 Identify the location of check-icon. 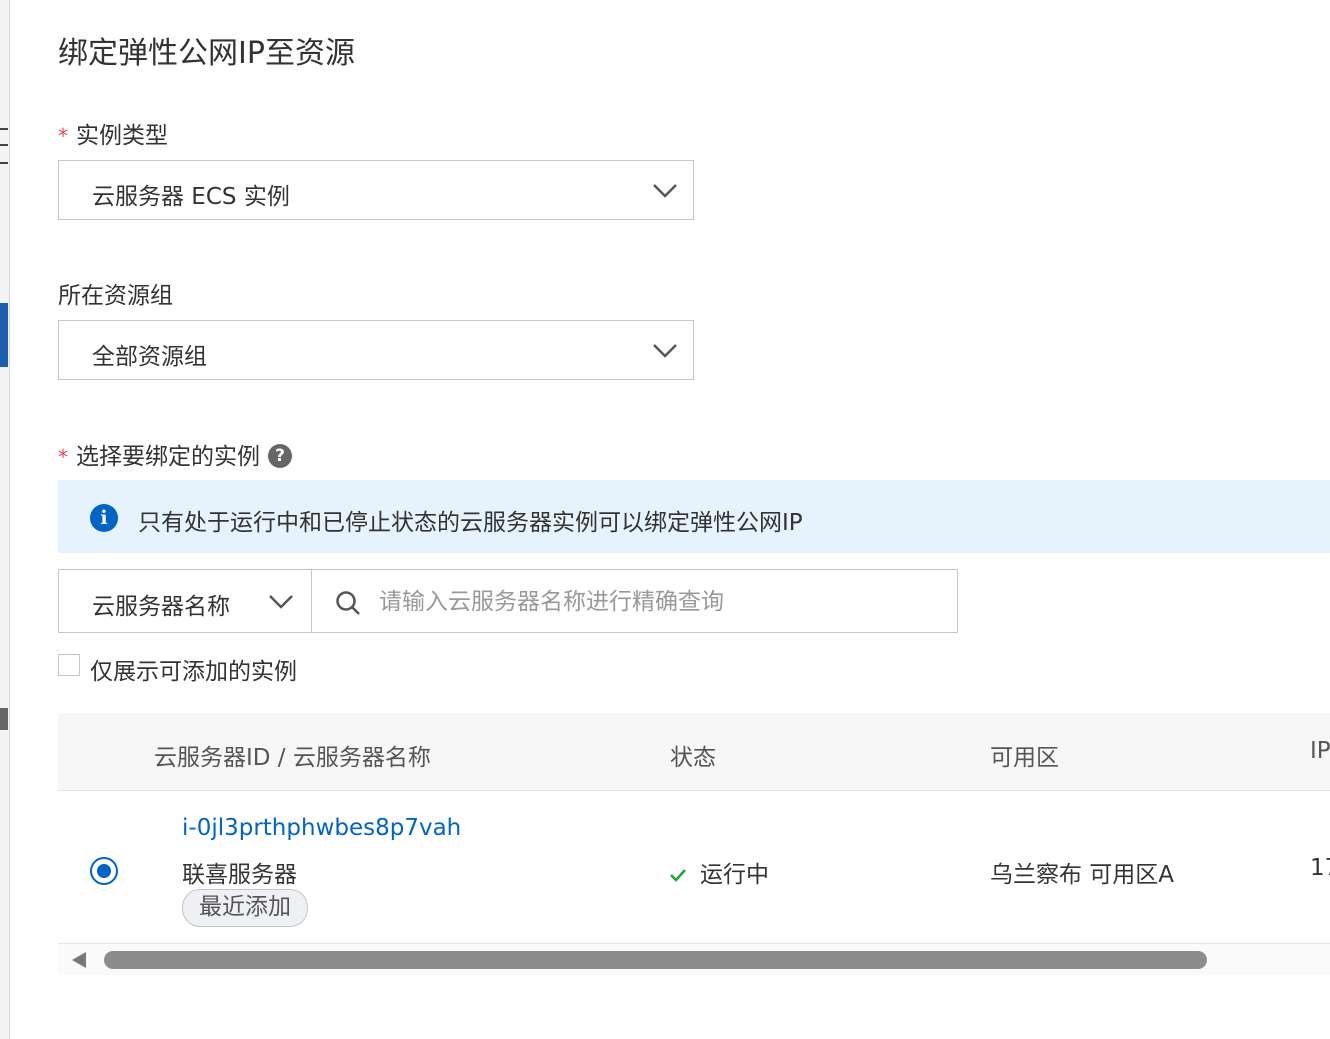
(678, 875).